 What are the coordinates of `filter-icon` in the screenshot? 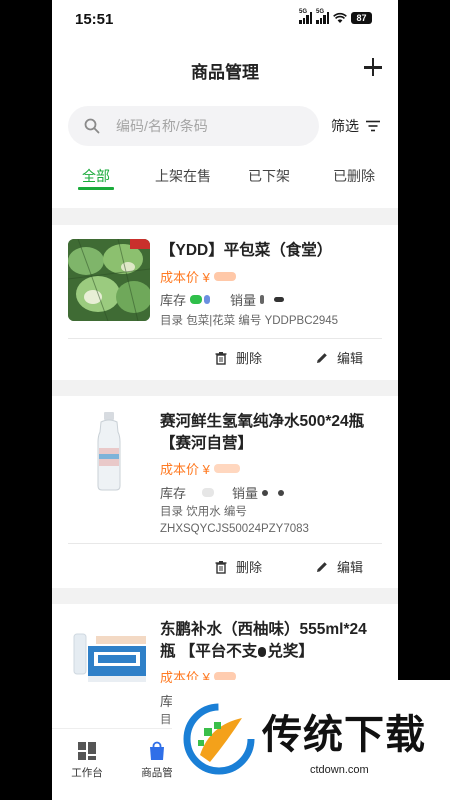 It's located at (373, 126).